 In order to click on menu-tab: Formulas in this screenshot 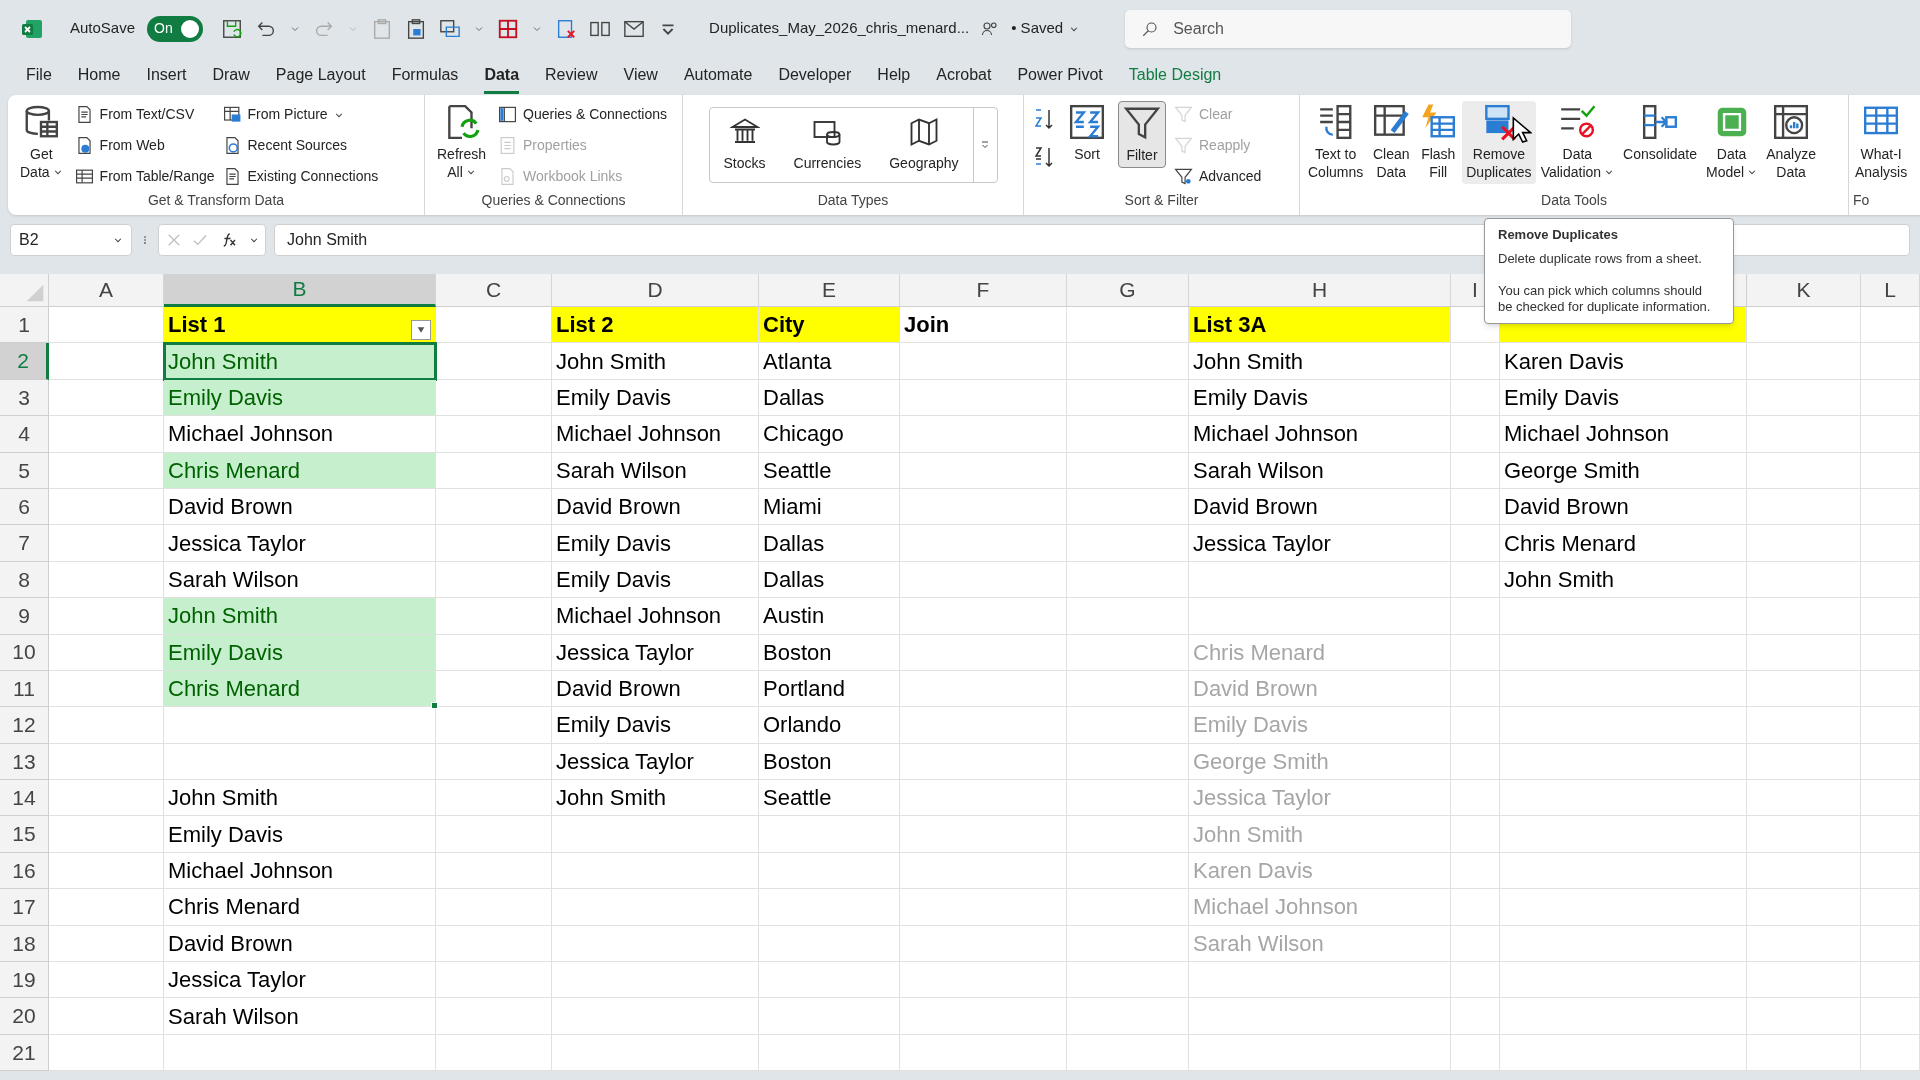, I will do `click(425, 76)`.